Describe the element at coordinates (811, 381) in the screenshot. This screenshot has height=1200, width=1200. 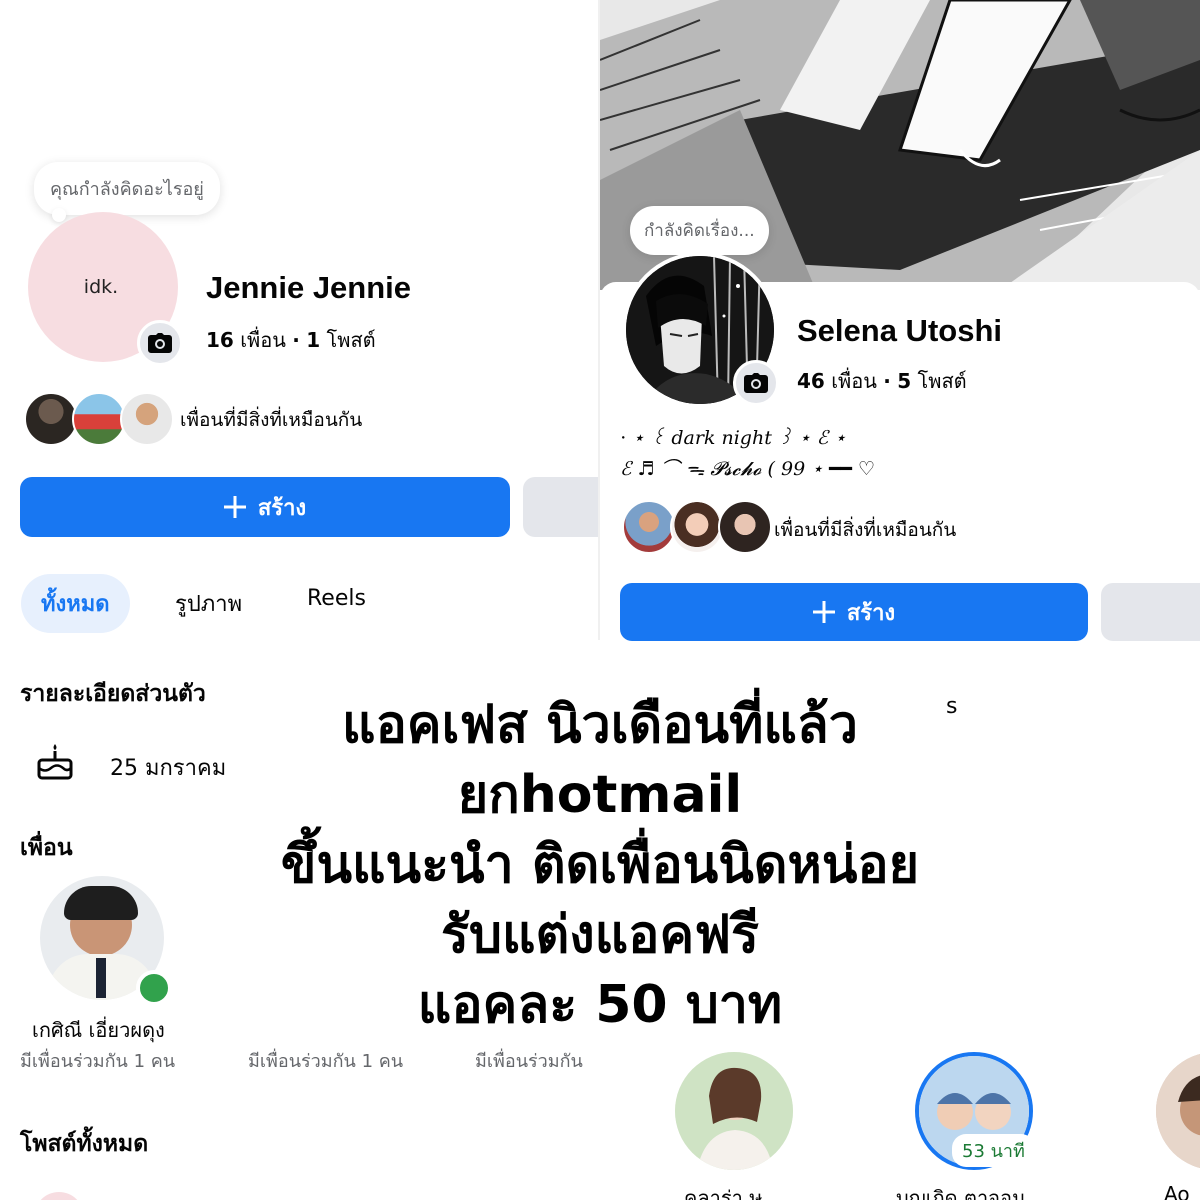
I see `friends-count: 46` at that location.